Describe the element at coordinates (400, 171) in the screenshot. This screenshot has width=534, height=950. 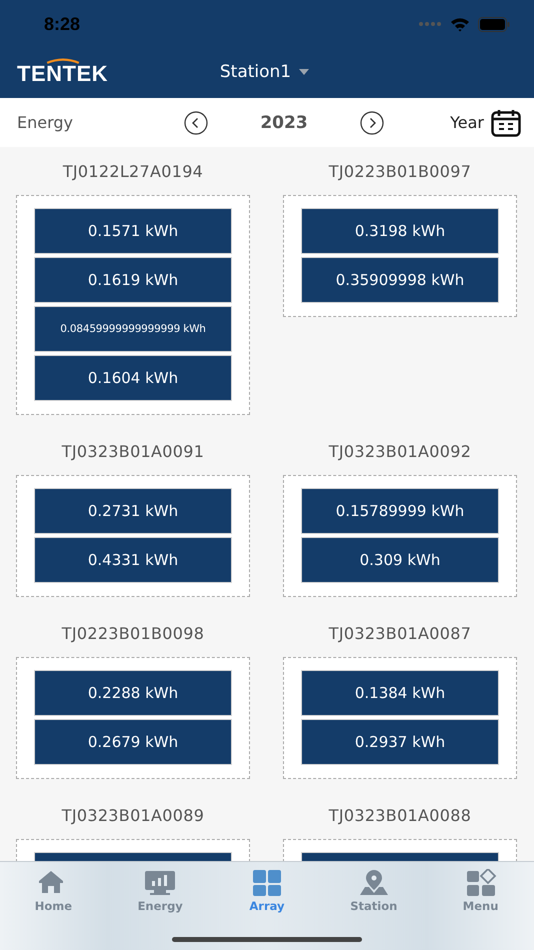
I see `inverter-serial: TJ0223B01B0097` at that location.